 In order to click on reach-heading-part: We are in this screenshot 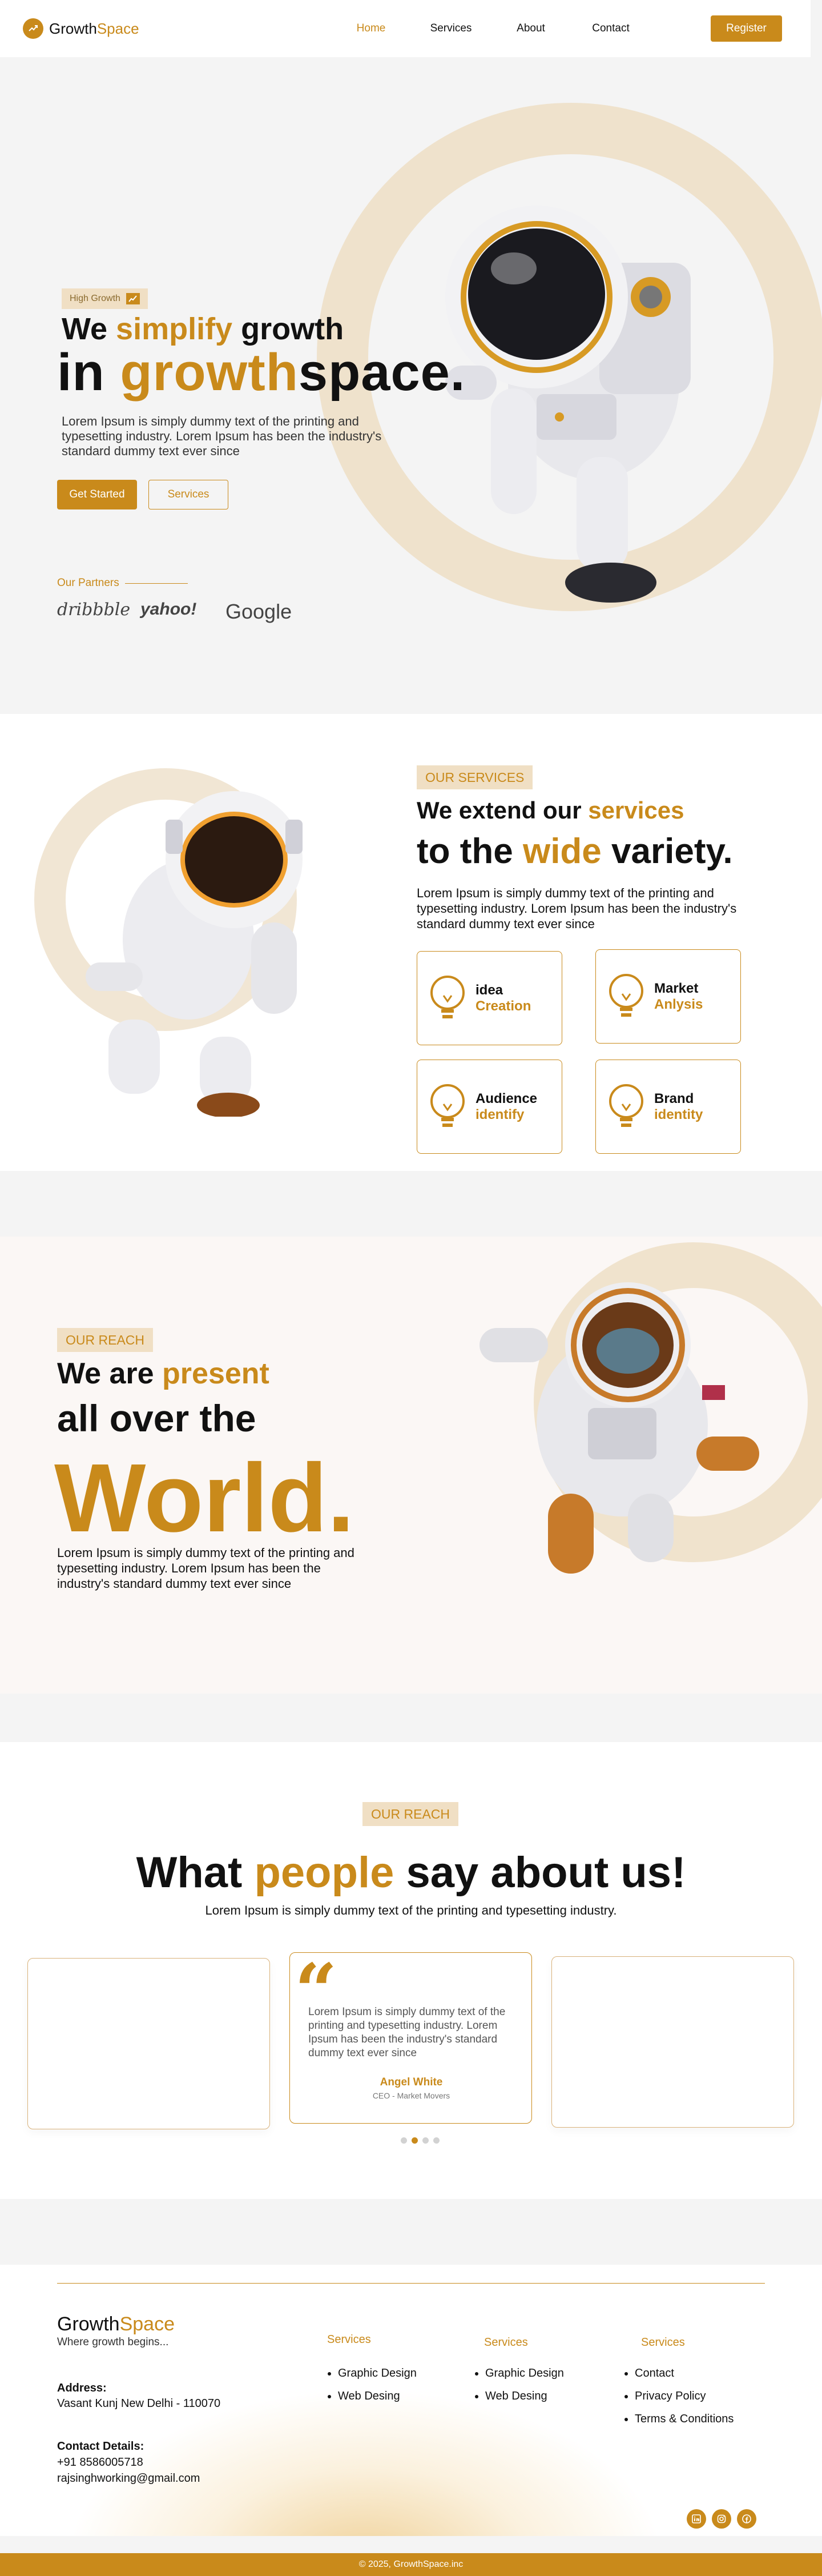, I will do `click(110, 1373)`.